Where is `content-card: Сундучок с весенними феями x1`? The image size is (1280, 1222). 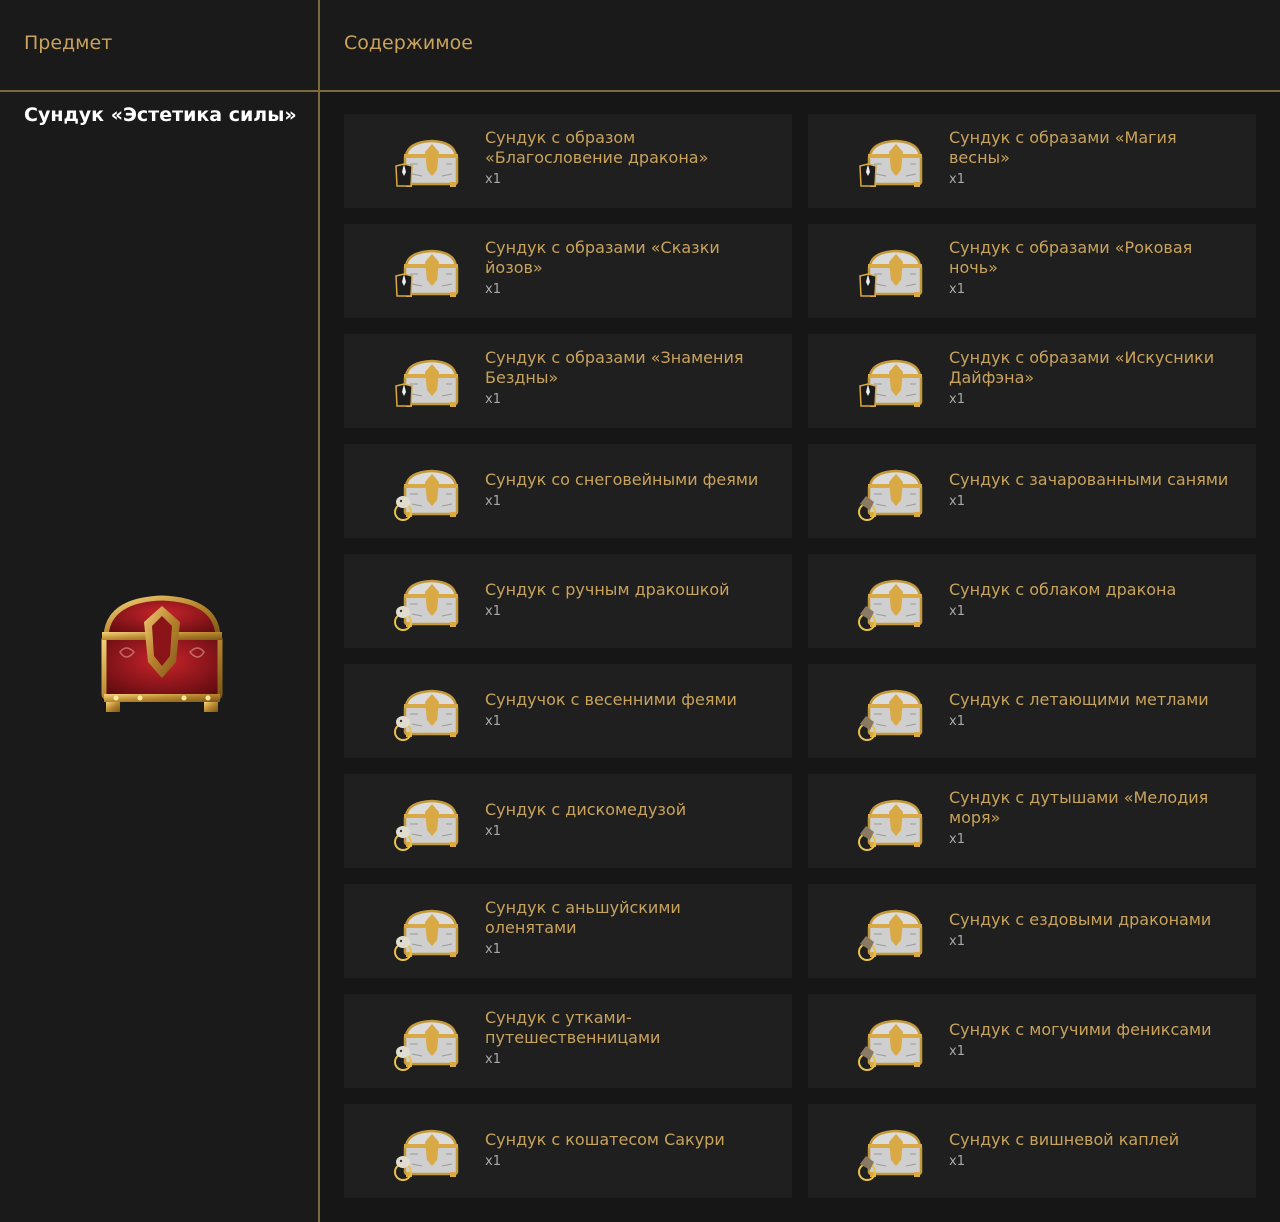
content-card: Сундучок с весенними феями x1 is located at coordinates (568, 711).